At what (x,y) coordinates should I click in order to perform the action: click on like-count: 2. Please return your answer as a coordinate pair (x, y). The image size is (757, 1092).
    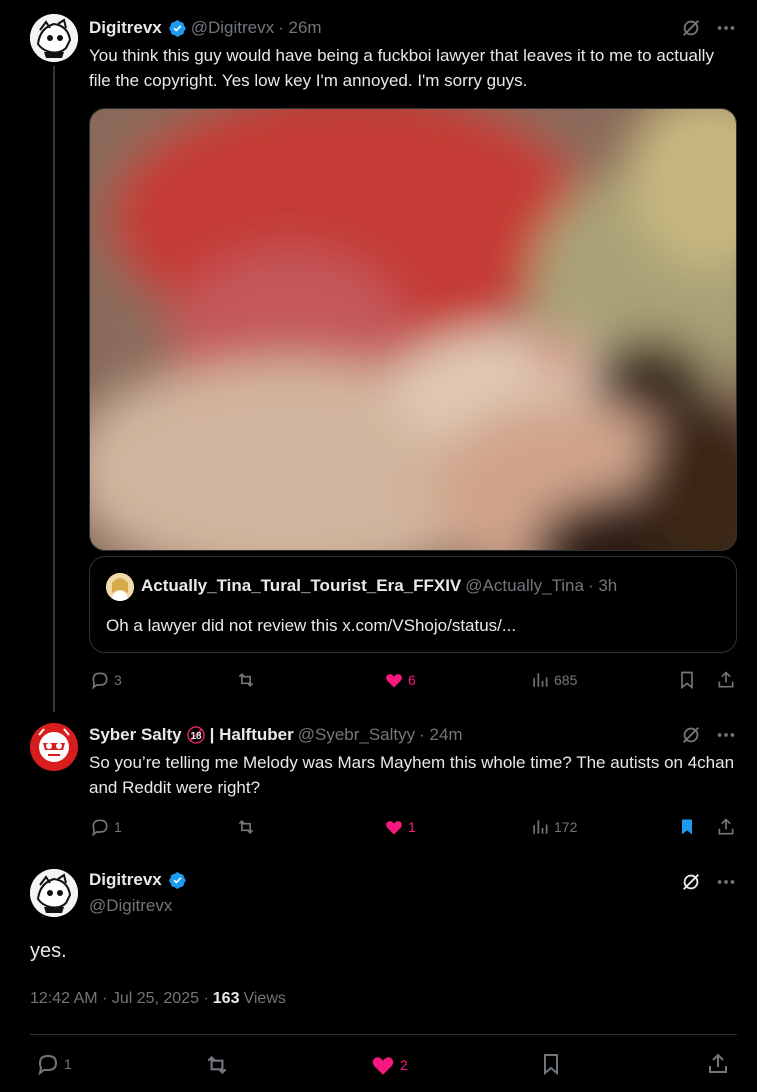
    Looking at the image, I should click on (404, 1065).